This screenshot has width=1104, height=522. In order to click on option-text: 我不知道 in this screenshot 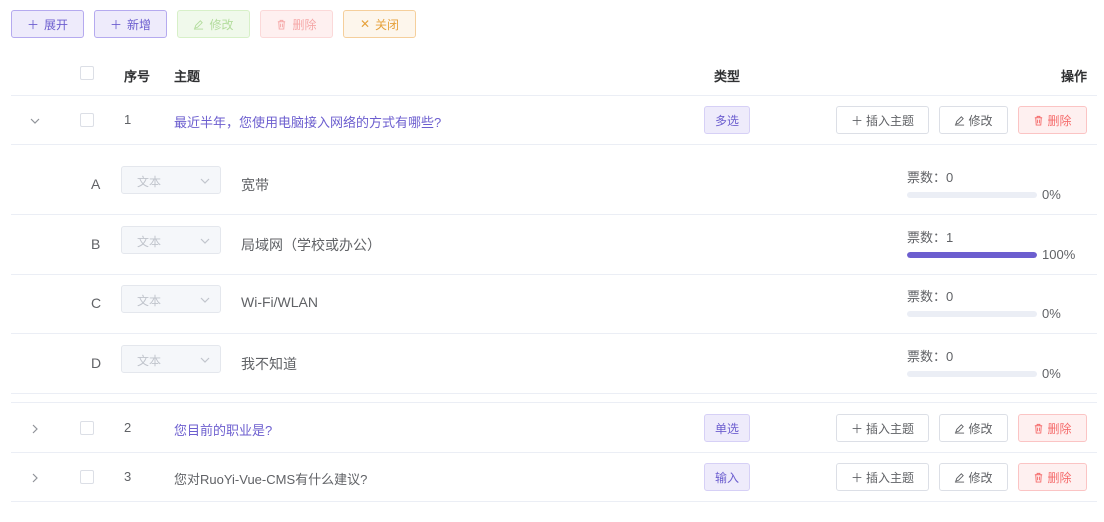, I will do `click(269, 364)`.